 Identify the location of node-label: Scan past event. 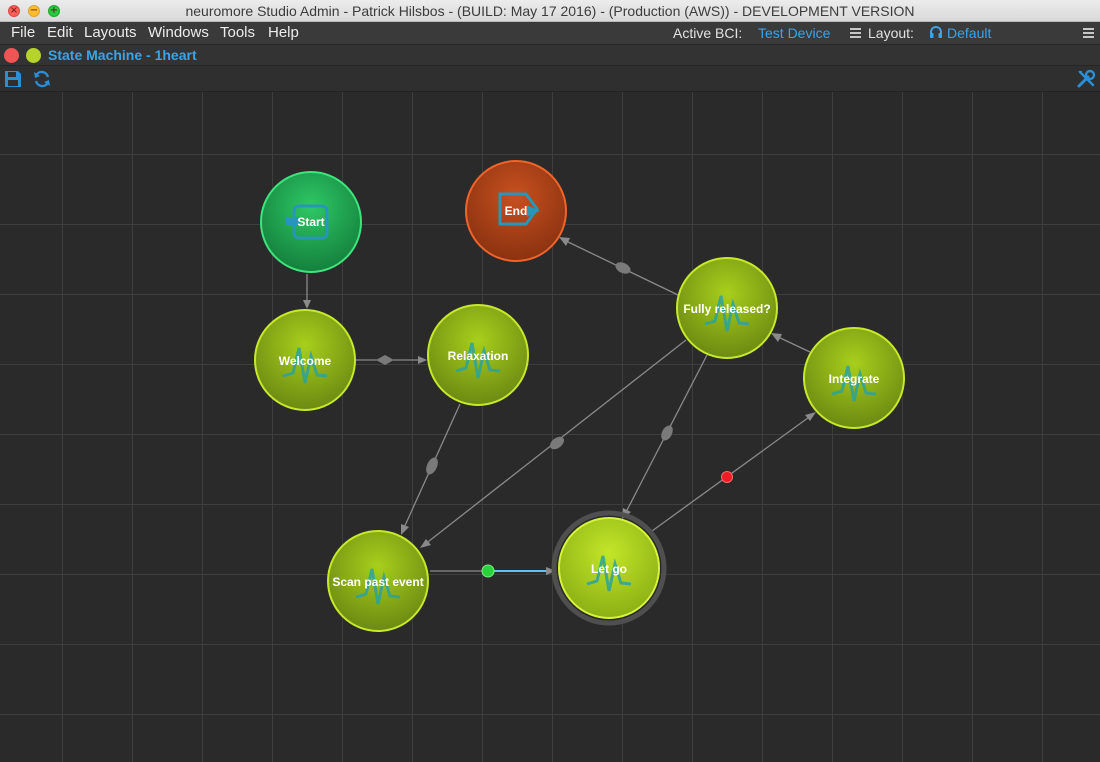
(377, 582).